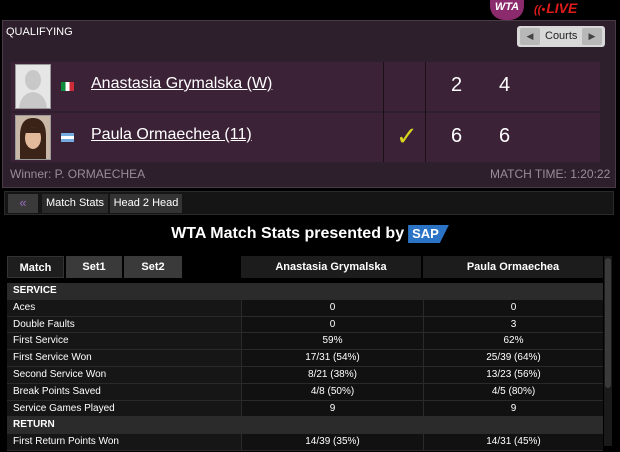 The image size is (620, 452). I want to click on next-court-button: ▶, so click(592, 36).